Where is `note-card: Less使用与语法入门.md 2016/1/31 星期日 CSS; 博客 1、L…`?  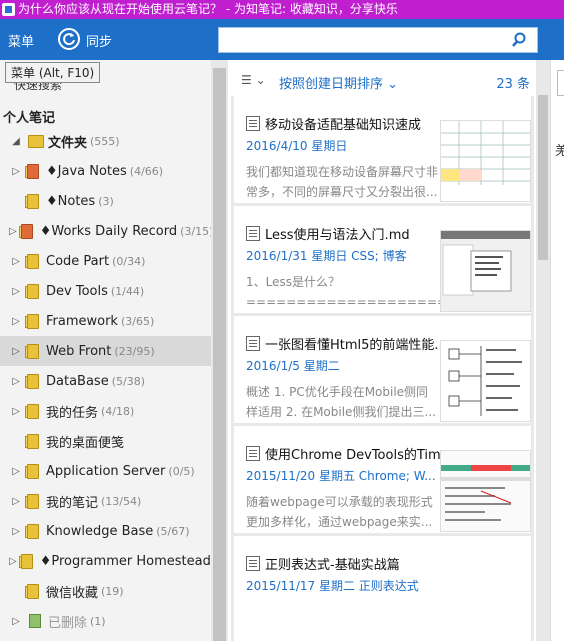 note-card: Less使用与语法入门.md 2016/1/31 星期日 CSS; 博客 1、L… is located at coordinates (382, 259).